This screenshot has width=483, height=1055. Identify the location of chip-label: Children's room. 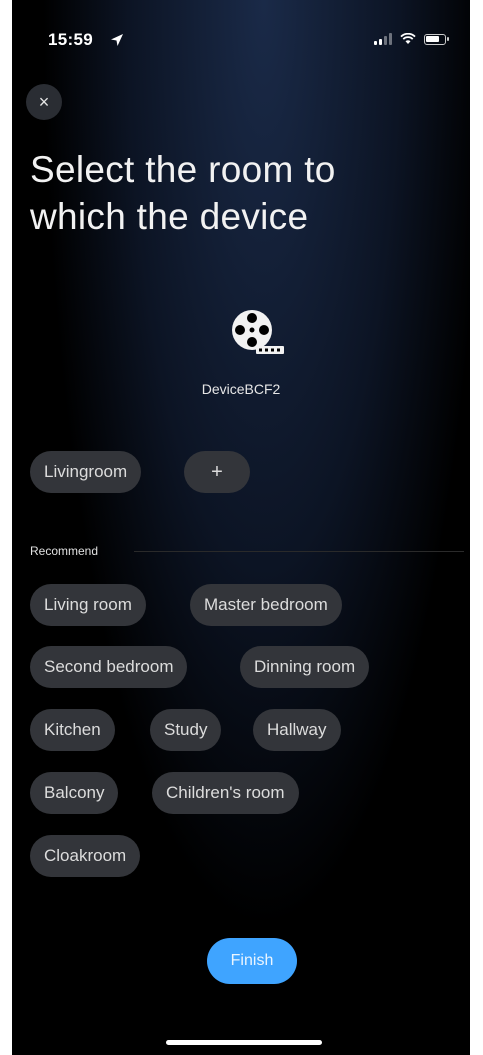
(225, 792).